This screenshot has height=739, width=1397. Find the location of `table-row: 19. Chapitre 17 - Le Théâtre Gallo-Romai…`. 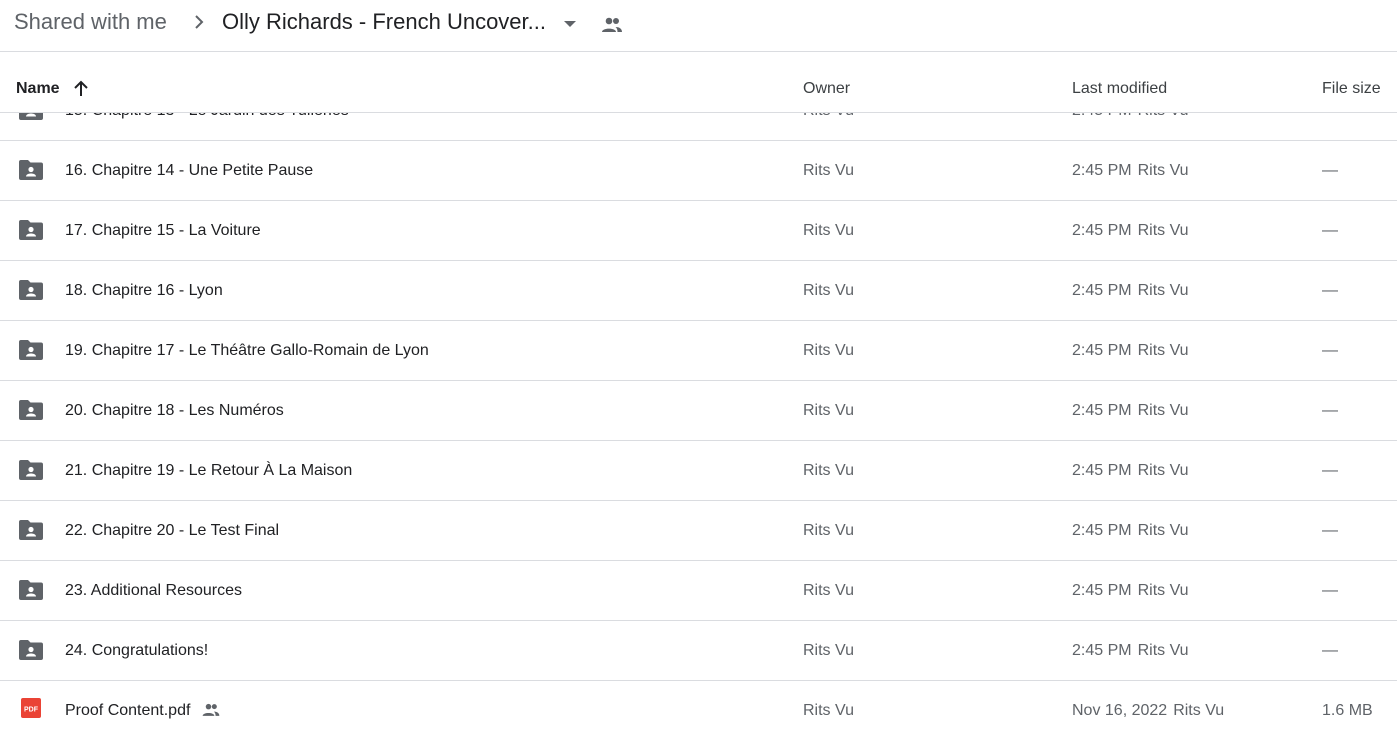

table-row: 19. Chapitre 17 - Le Théâtre Gallo-Romai… is located at coordinates (698, 351).